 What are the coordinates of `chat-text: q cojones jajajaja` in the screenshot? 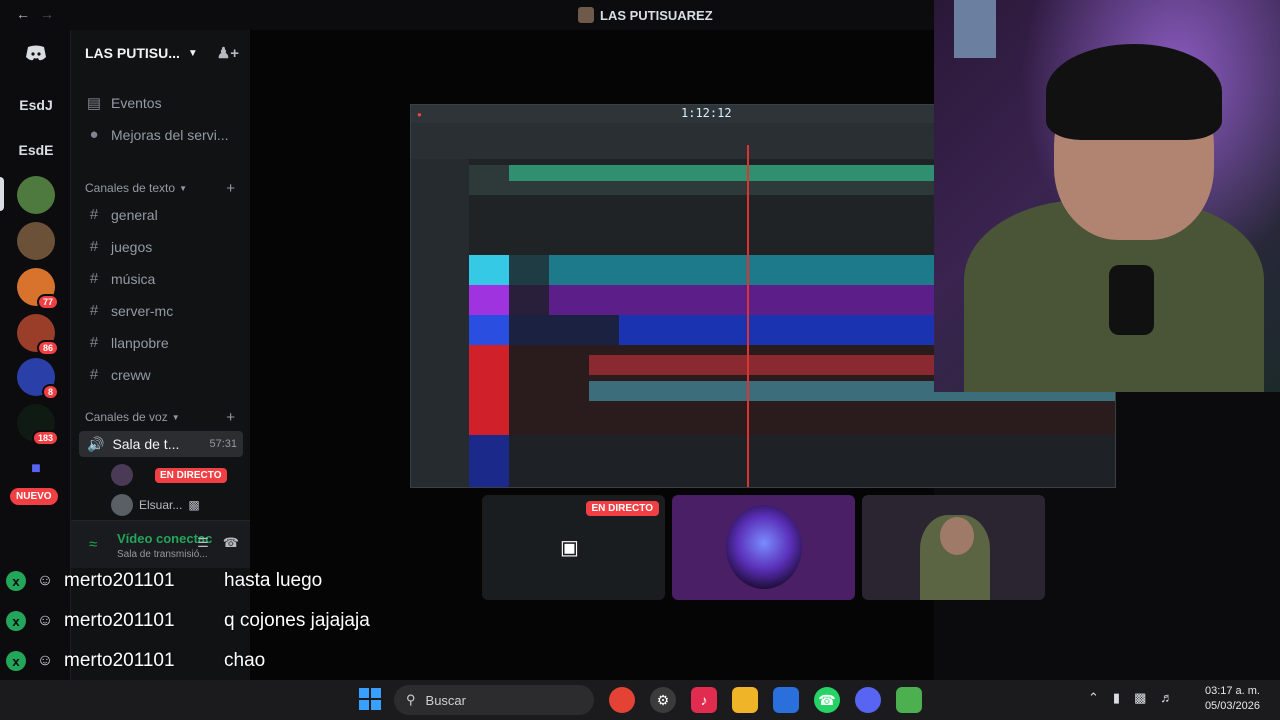 It's located at (297, 620).